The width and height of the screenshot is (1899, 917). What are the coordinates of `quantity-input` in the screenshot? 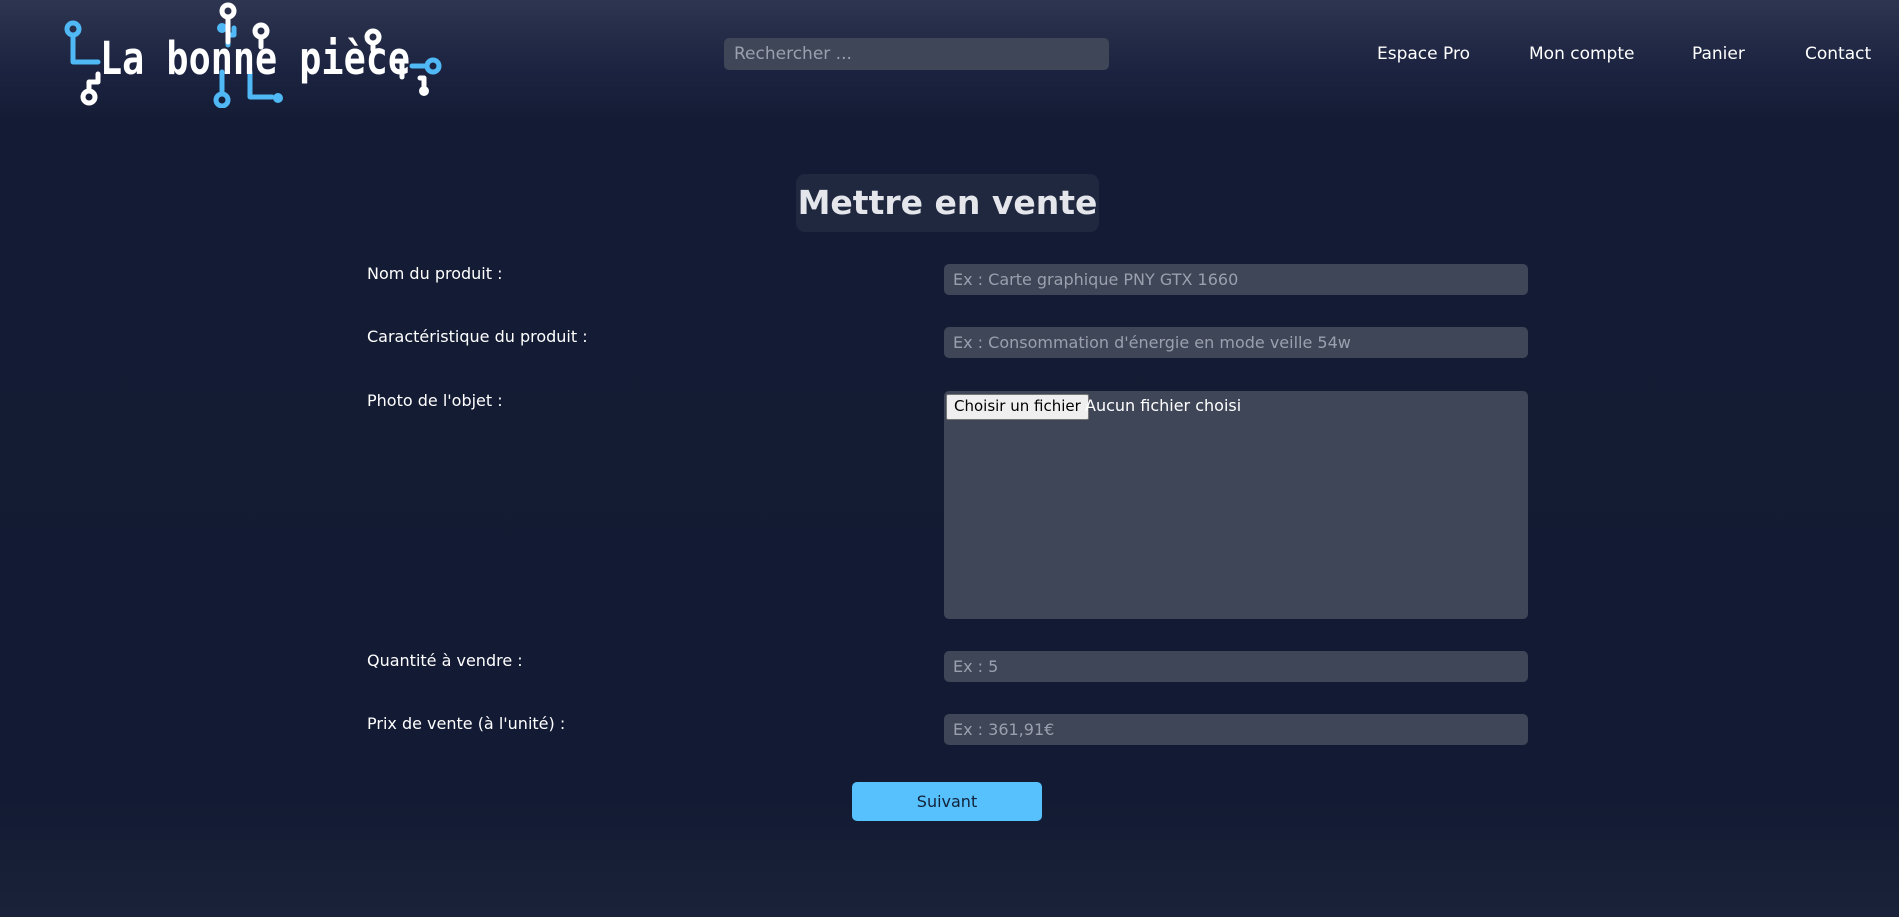 It's located at (1236, 666).